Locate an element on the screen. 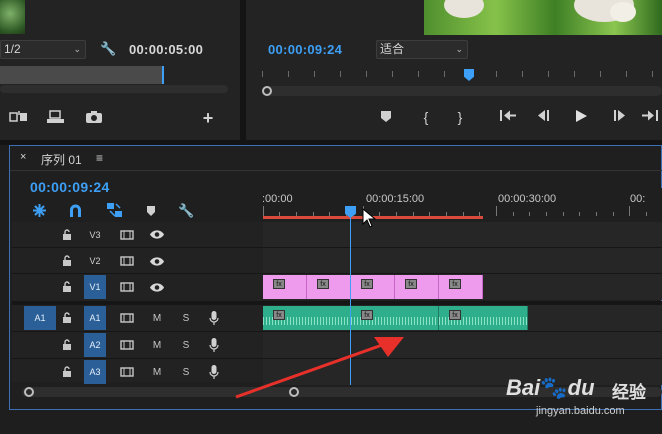  track-lane-v1: fx fx fx fx fx is located at coordinates (462, 287).